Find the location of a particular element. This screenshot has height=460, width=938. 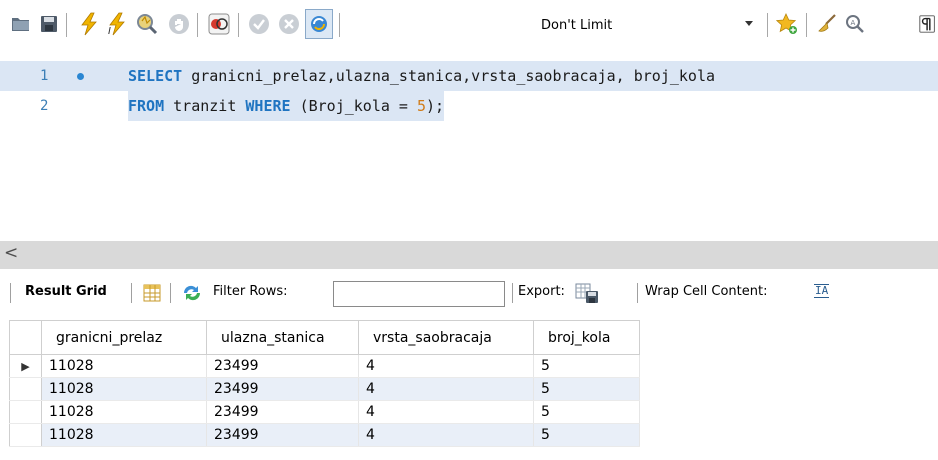

current-row-marker-icon: ▶ is located at coordinates (25, 366).